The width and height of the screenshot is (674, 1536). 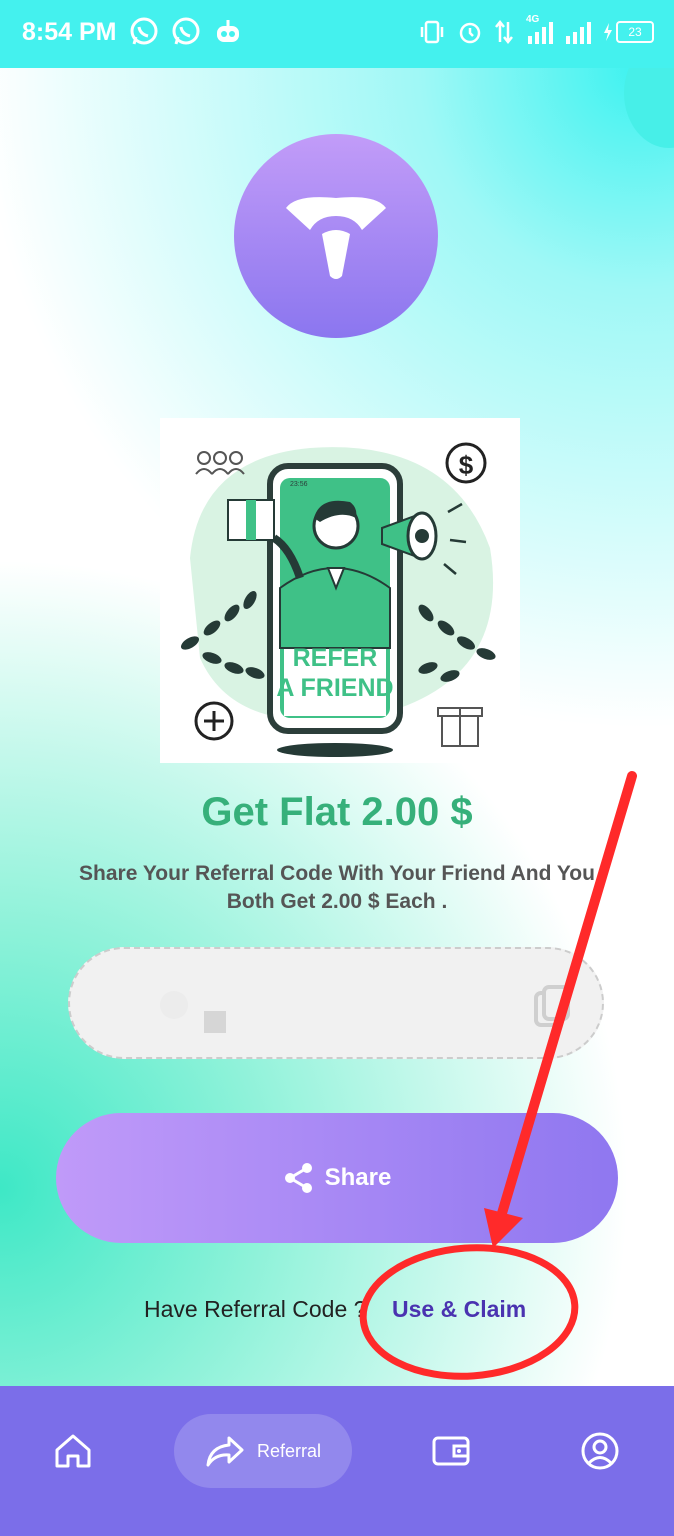 What do you see at coordinates (298, 1178) in the screenshot?
I see `share-icon` at bounding box center [298, 1178].